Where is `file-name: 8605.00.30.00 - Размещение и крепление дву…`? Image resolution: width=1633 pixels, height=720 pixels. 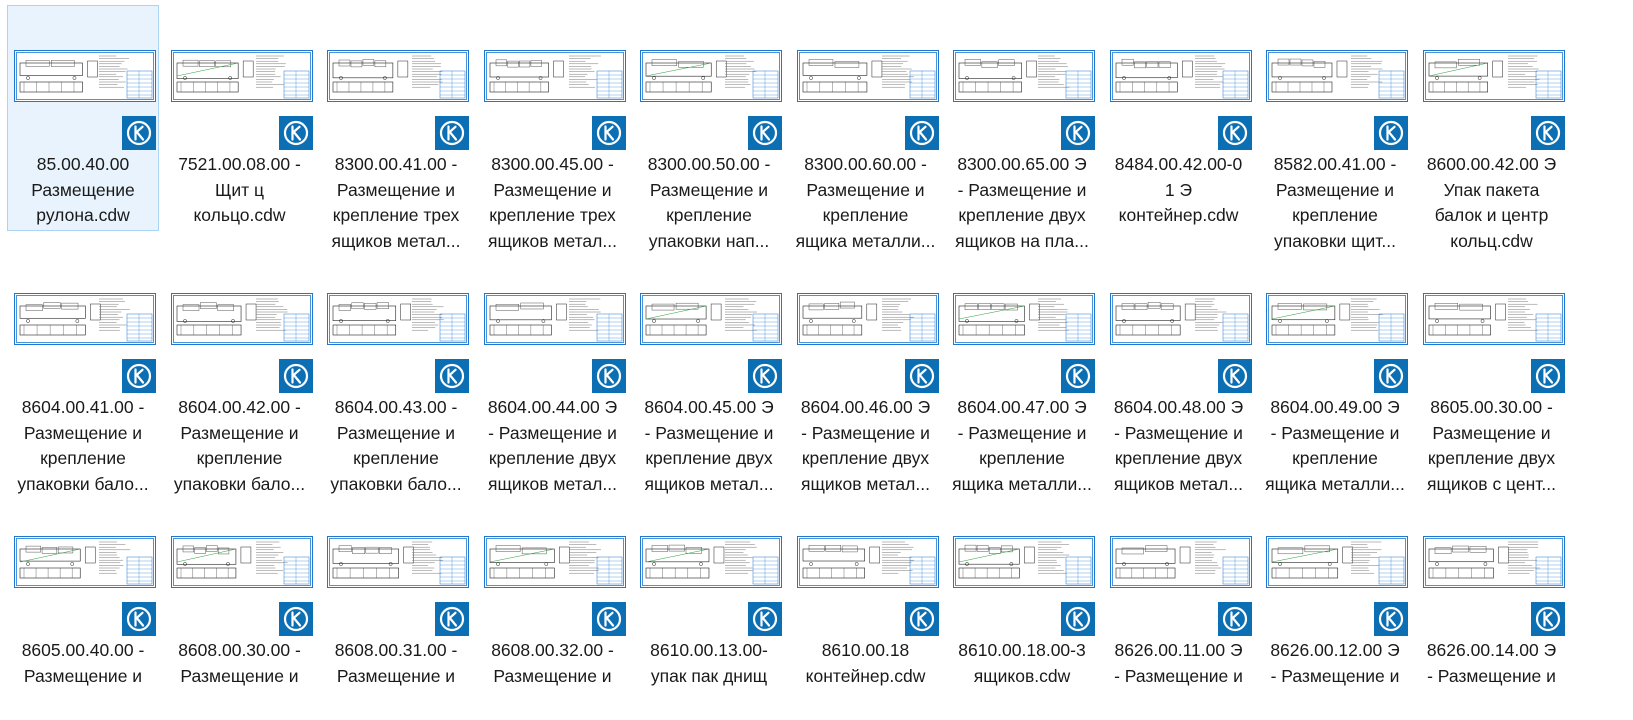
file-name: 8605.00.30.00 - Размещение и крепление дву… is located at coordinates (1492, 446).